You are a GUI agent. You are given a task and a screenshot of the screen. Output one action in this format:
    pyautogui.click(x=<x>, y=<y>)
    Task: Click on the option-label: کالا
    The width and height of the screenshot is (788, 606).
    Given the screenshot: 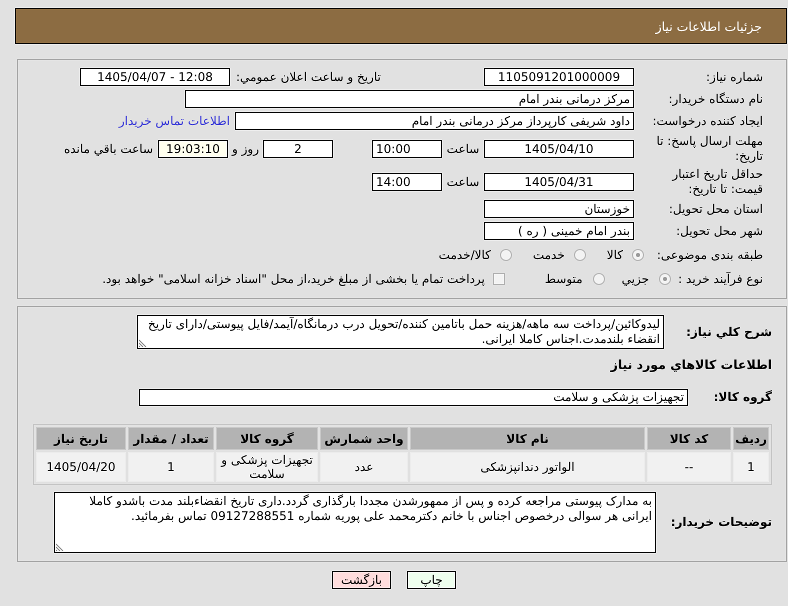 What is the action you would take?
    pyautogui.click(x=614, y=255)
    